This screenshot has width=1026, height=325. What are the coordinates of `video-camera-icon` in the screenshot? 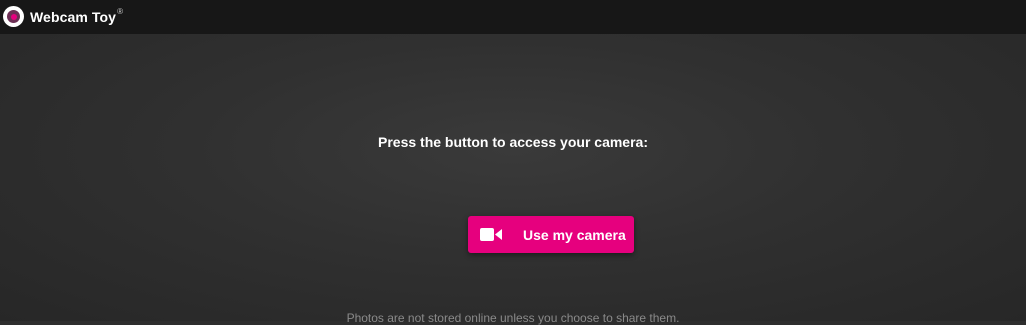 It's located at (491, 234).